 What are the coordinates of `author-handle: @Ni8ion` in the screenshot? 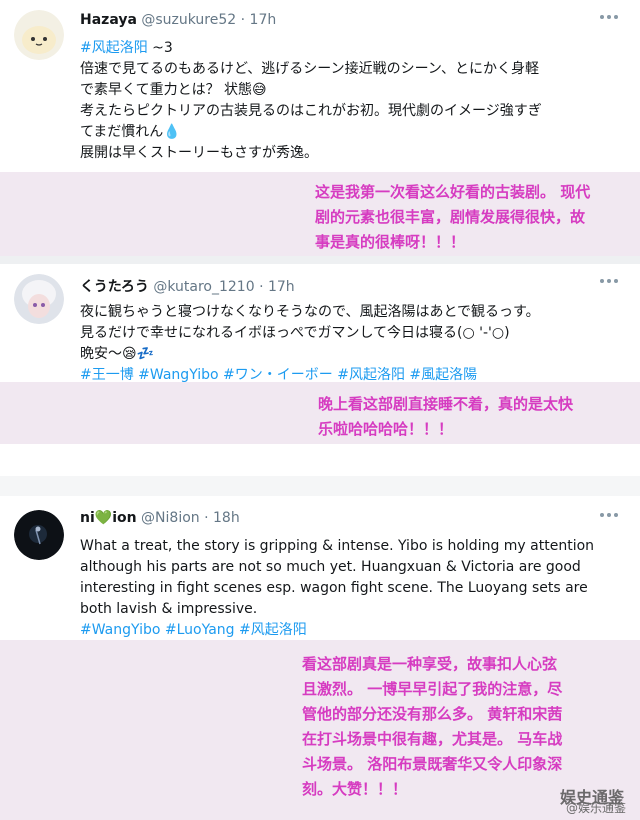 It's located at (170, 518).